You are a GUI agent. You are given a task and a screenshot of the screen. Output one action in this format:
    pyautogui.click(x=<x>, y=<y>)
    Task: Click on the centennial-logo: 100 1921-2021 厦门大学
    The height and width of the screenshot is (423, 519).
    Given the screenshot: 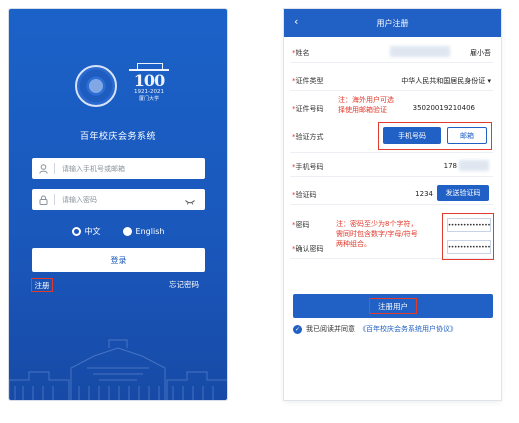 What is the action you would take?
    pyautogui.click(x=149, y=85)
    